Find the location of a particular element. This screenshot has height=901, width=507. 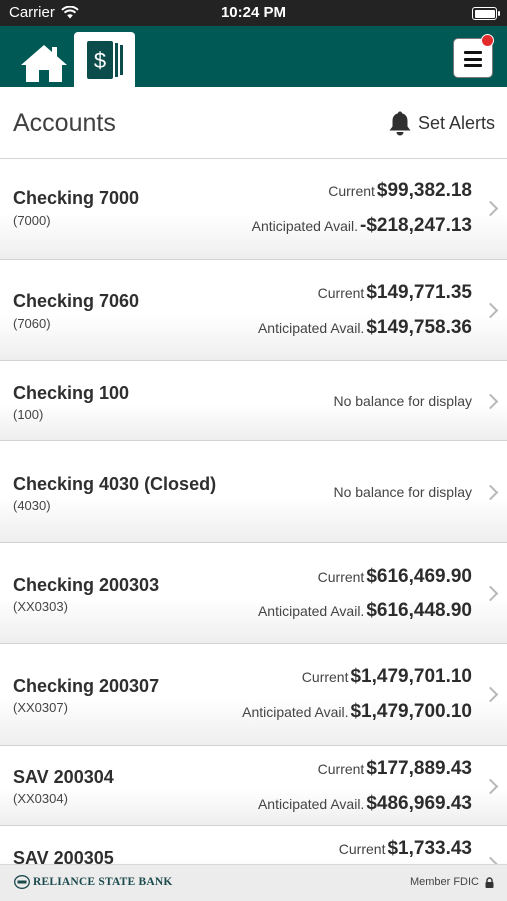

anticipated-balance: Anticipated Avail. -$218,247.13 is located at coordinates (362, 226).